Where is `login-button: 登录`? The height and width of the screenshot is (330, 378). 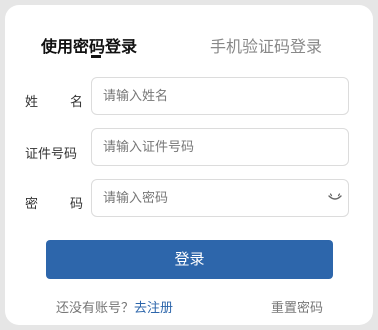
login-button: 登录 is located at coordinates (189, 259).